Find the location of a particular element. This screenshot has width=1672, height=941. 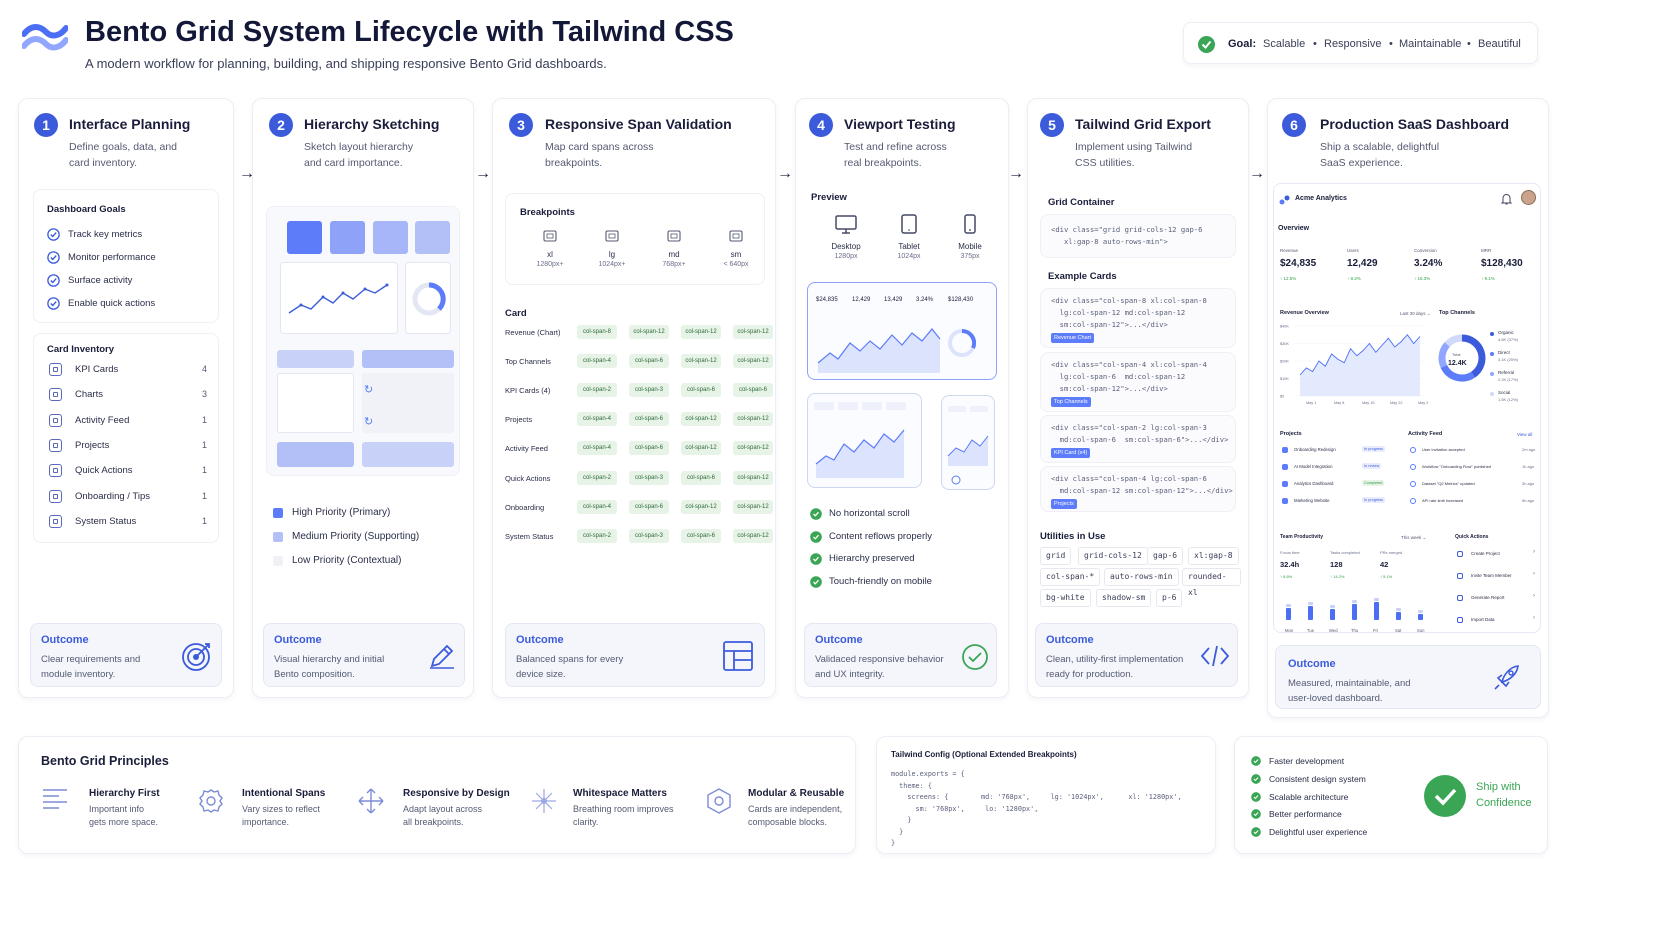

team-stat-value: 42 is located at coordinates (1384, 564).